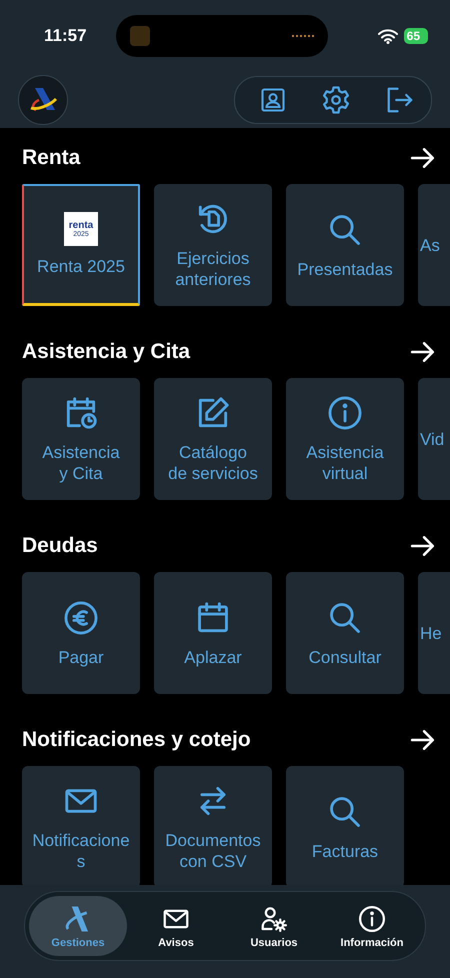 Image resolution: width=450 pixels, height=978 pixels. I want to click on service-tile: Aplazar, so click(213, 633).